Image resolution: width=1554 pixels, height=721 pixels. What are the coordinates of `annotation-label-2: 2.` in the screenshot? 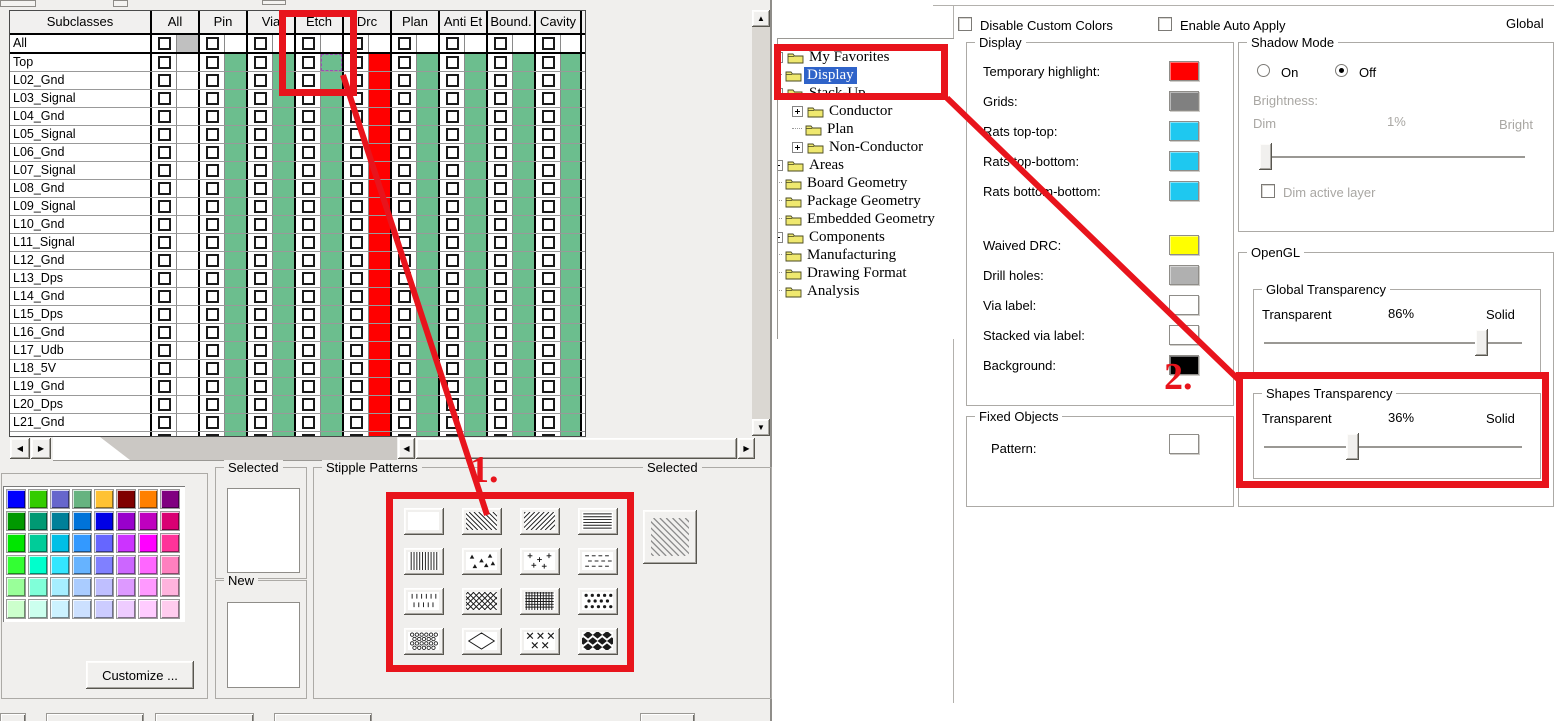 It's located at (1178, 377).